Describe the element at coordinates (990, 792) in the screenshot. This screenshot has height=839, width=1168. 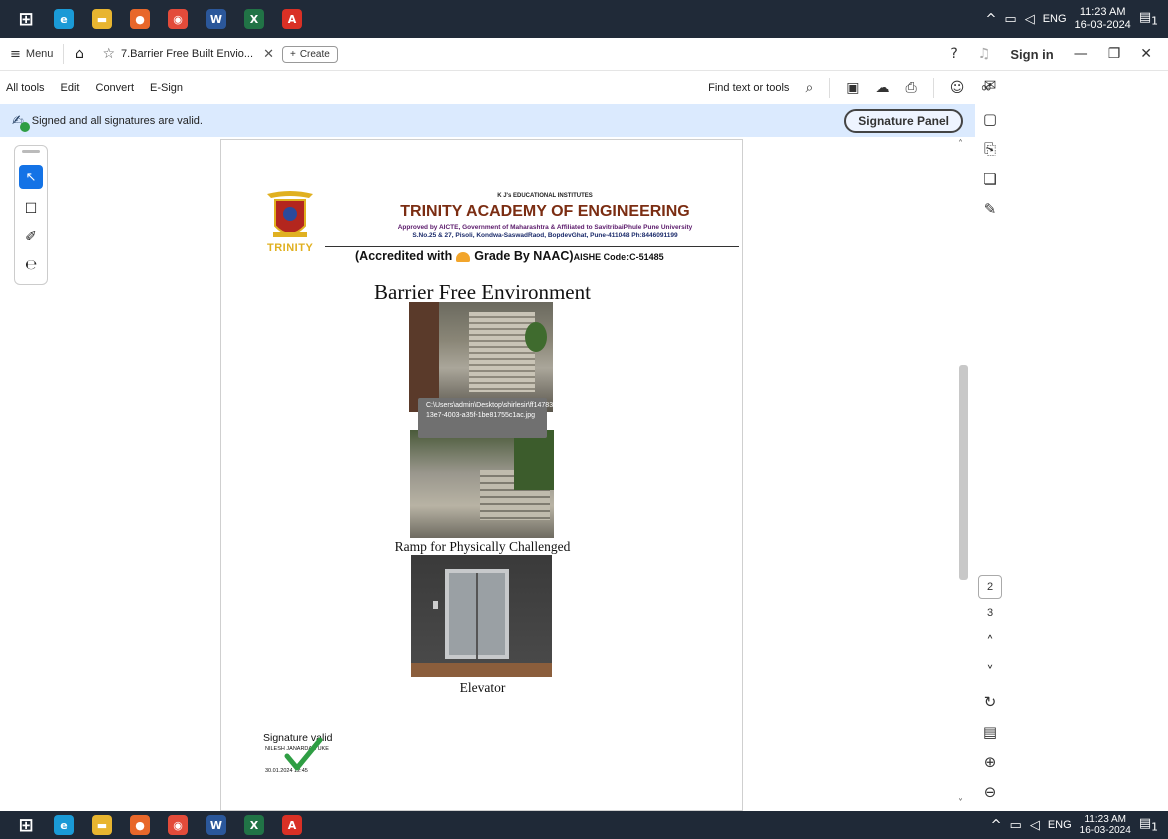
I see `zoom-out-icon: ⊖` at that location.